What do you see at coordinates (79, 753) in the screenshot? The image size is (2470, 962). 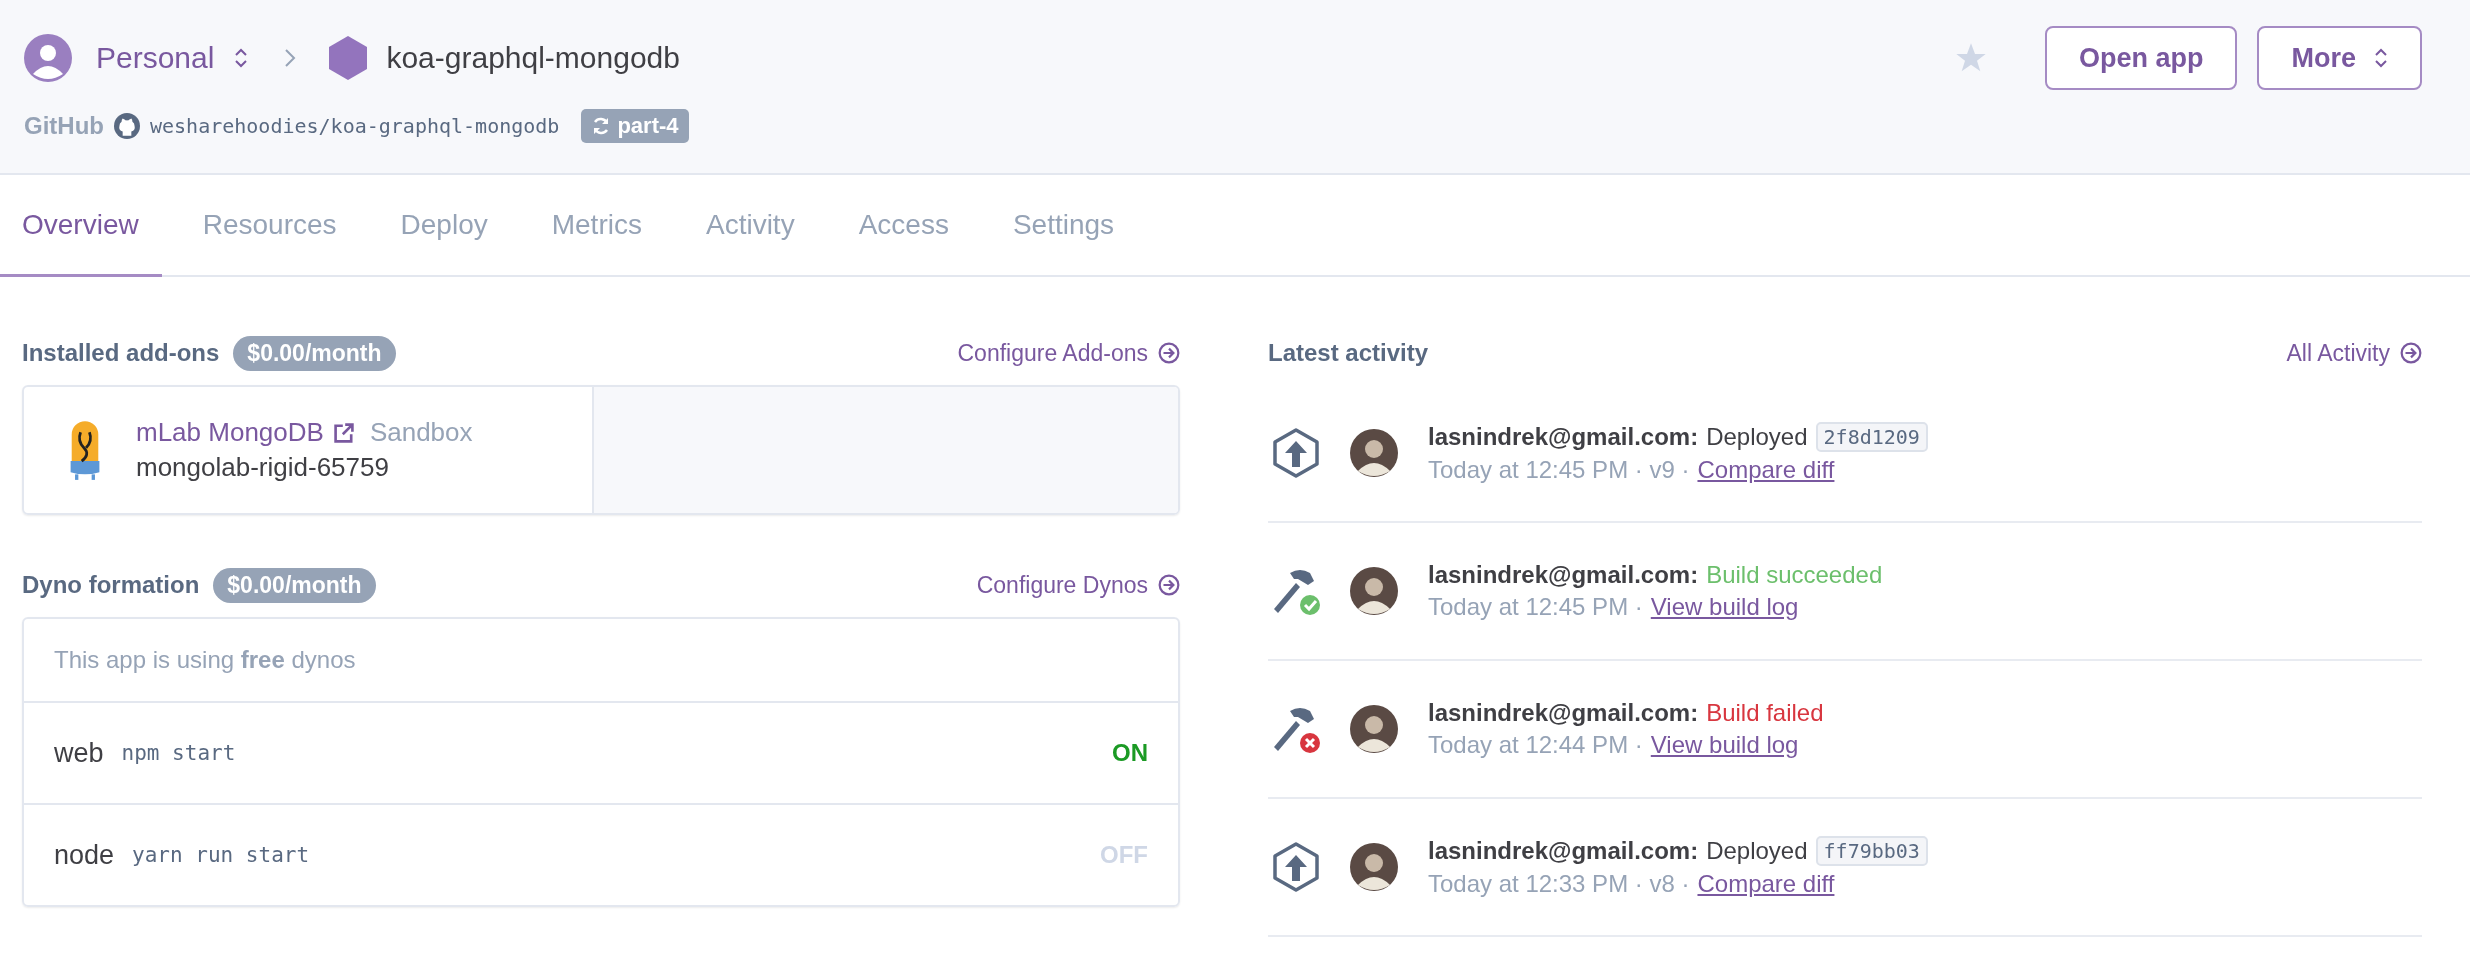 I see `dyno-name: web` at bounding box center [79, 753].